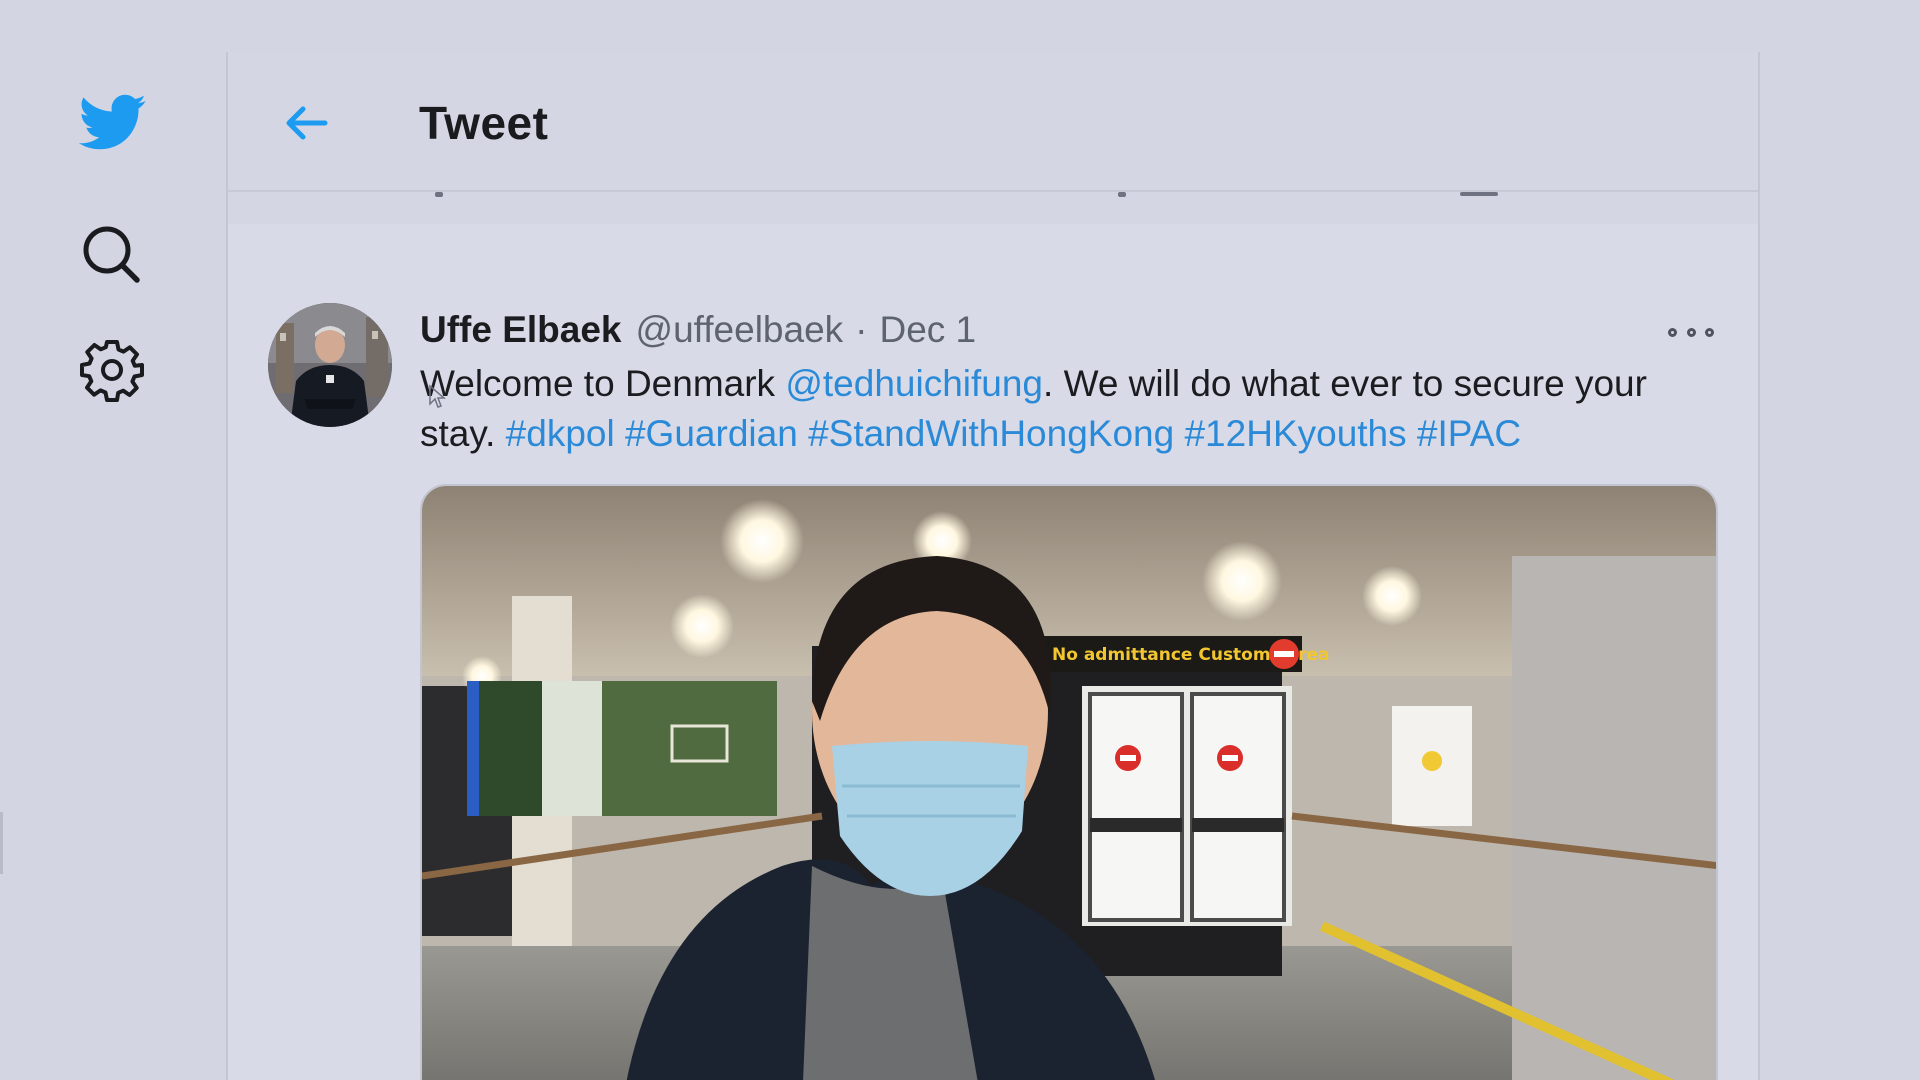  I want to click on more-options-icon, so click(1691, 332).